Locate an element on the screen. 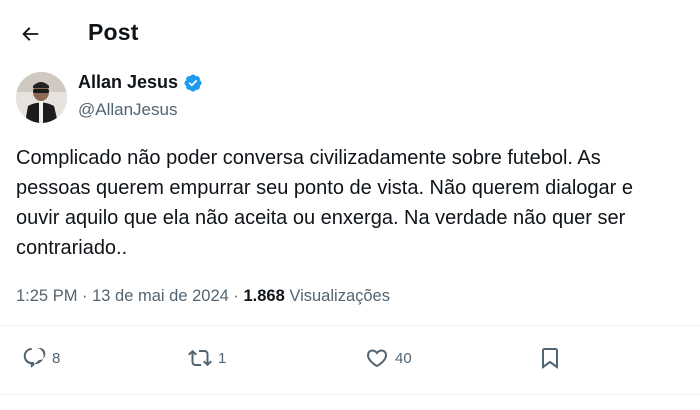  reply-icon is located at coordinates (34, 358).